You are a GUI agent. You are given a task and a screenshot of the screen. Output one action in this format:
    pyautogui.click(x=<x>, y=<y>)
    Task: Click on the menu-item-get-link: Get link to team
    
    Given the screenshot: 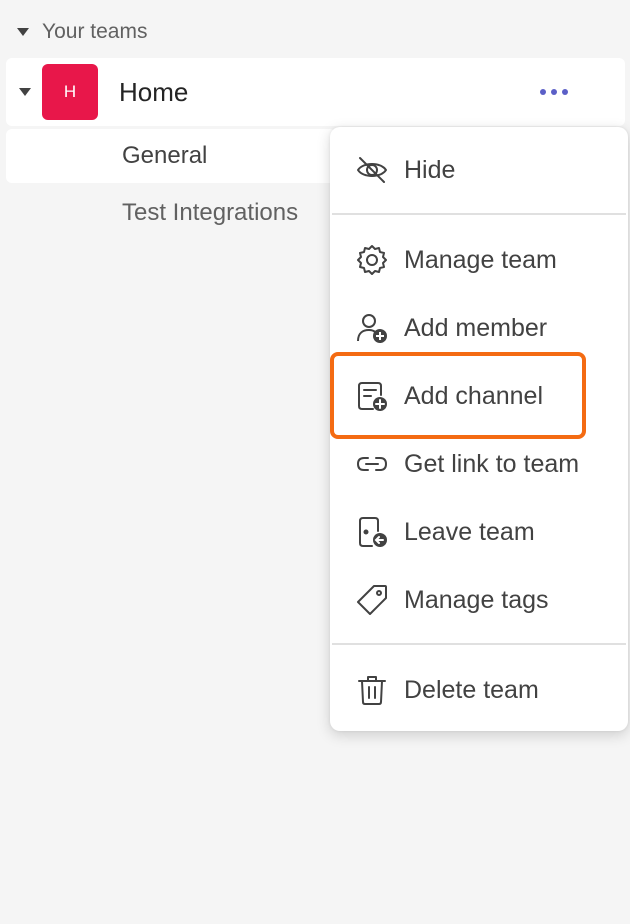 What is the action you would take?
    pyautogui.click(x=479, y=464)
    